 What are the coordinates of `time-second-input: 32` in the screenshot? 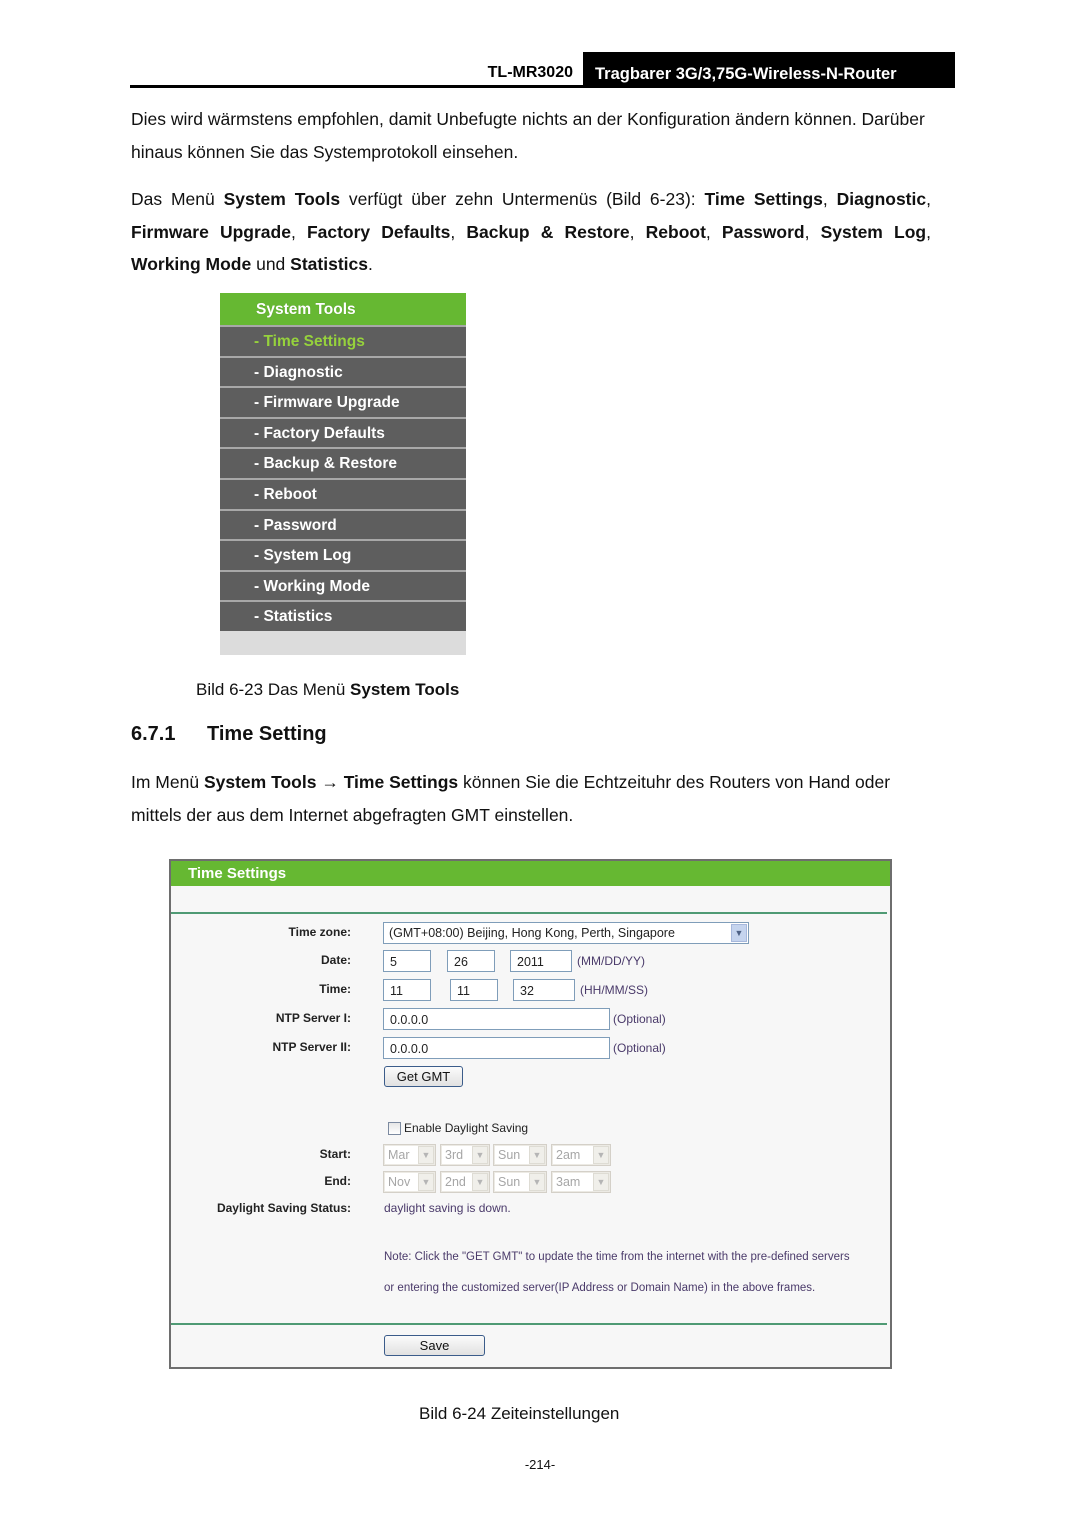 It's located at (544, 990).